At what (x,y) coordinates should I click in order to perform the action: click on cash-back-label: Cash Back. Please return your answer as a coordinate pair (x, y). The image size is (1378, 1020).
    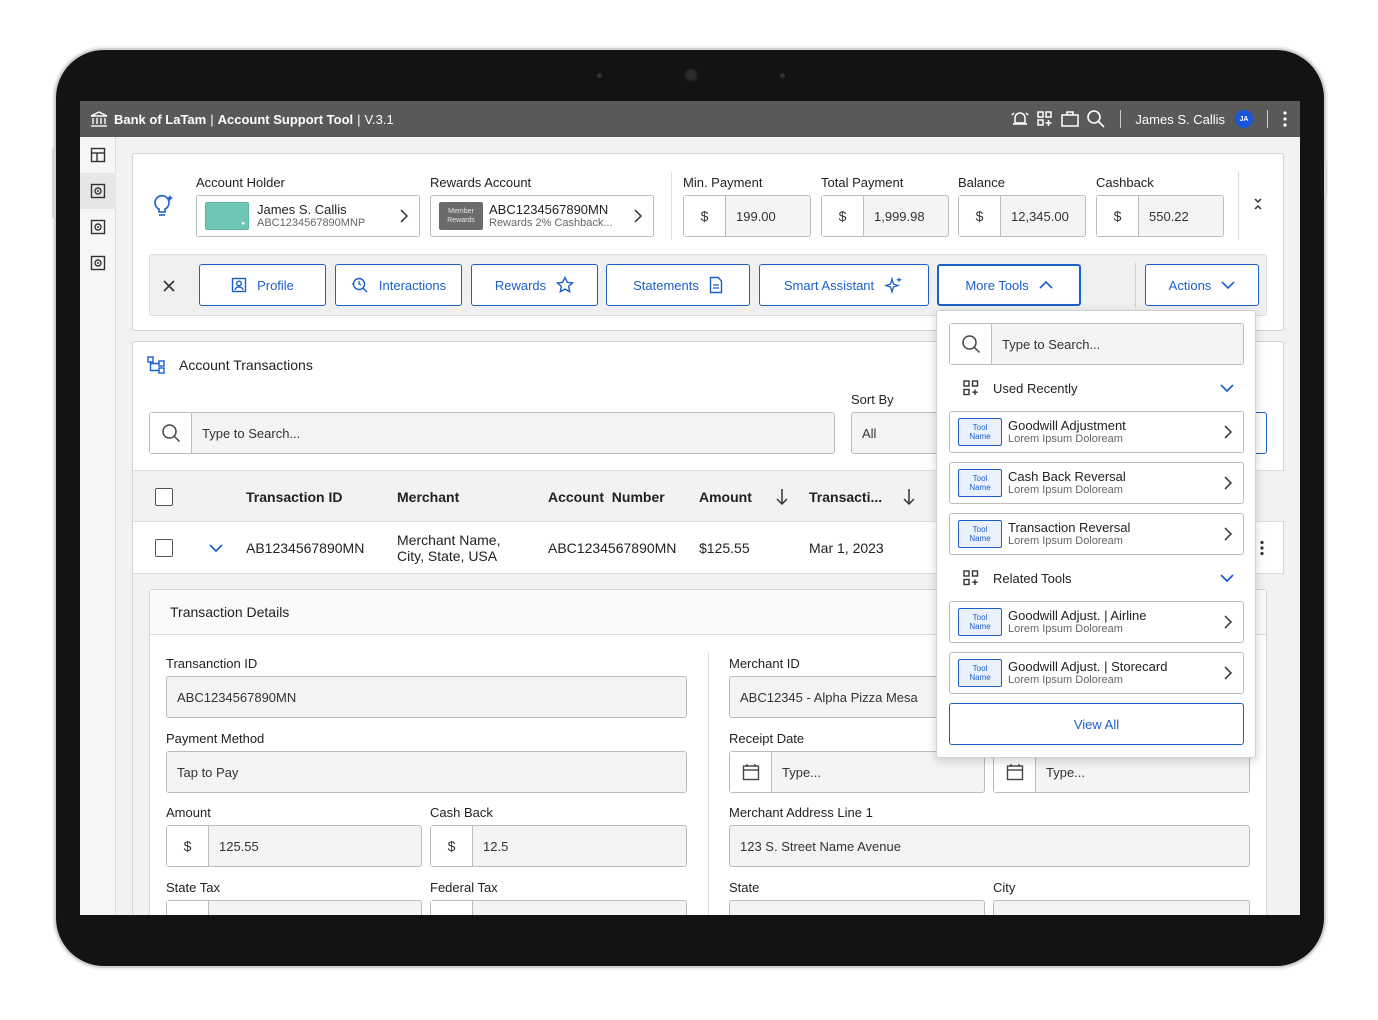
    Looking at the image, I should click on (461, 812).